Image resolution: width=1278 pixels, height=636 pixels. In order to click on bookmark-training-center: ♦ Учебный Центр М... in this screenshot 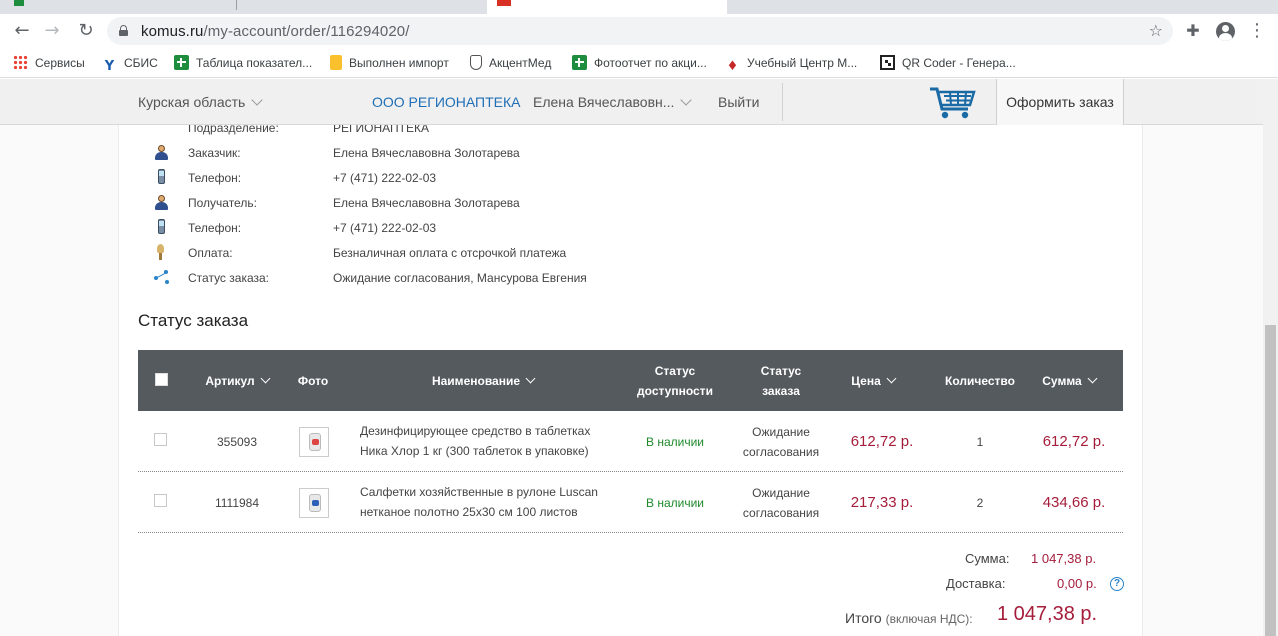, I will do `click(791, 64)`.